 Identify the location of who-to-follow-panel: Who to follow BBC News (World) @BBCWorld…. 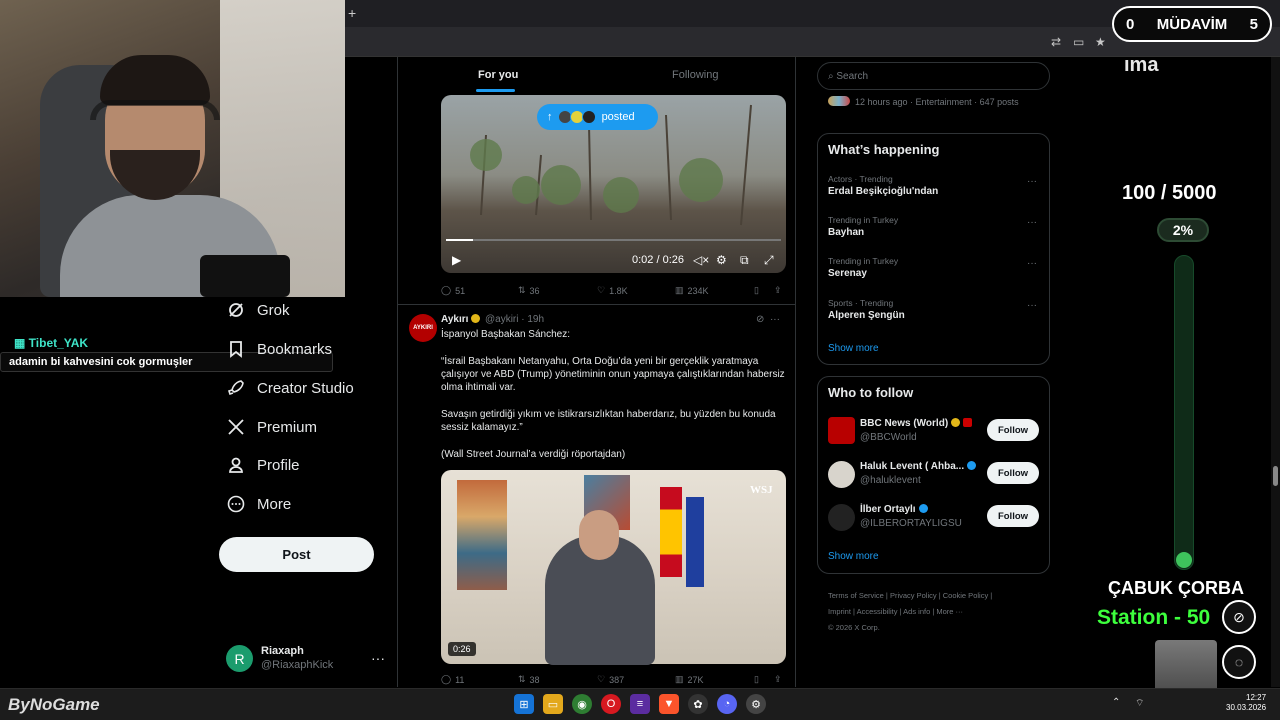
(933, 475).